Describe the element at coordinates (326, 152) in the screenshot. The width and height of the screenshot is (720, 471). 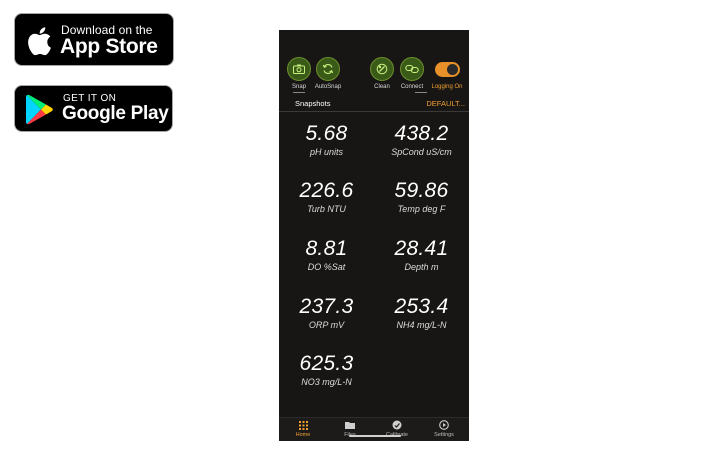
I see `reading-unit: pH units` at that location.